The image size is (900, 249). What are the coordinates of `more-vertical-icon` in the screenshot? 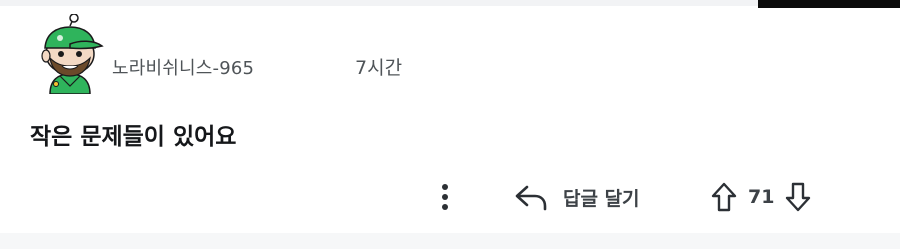 It's located at (445, 197).